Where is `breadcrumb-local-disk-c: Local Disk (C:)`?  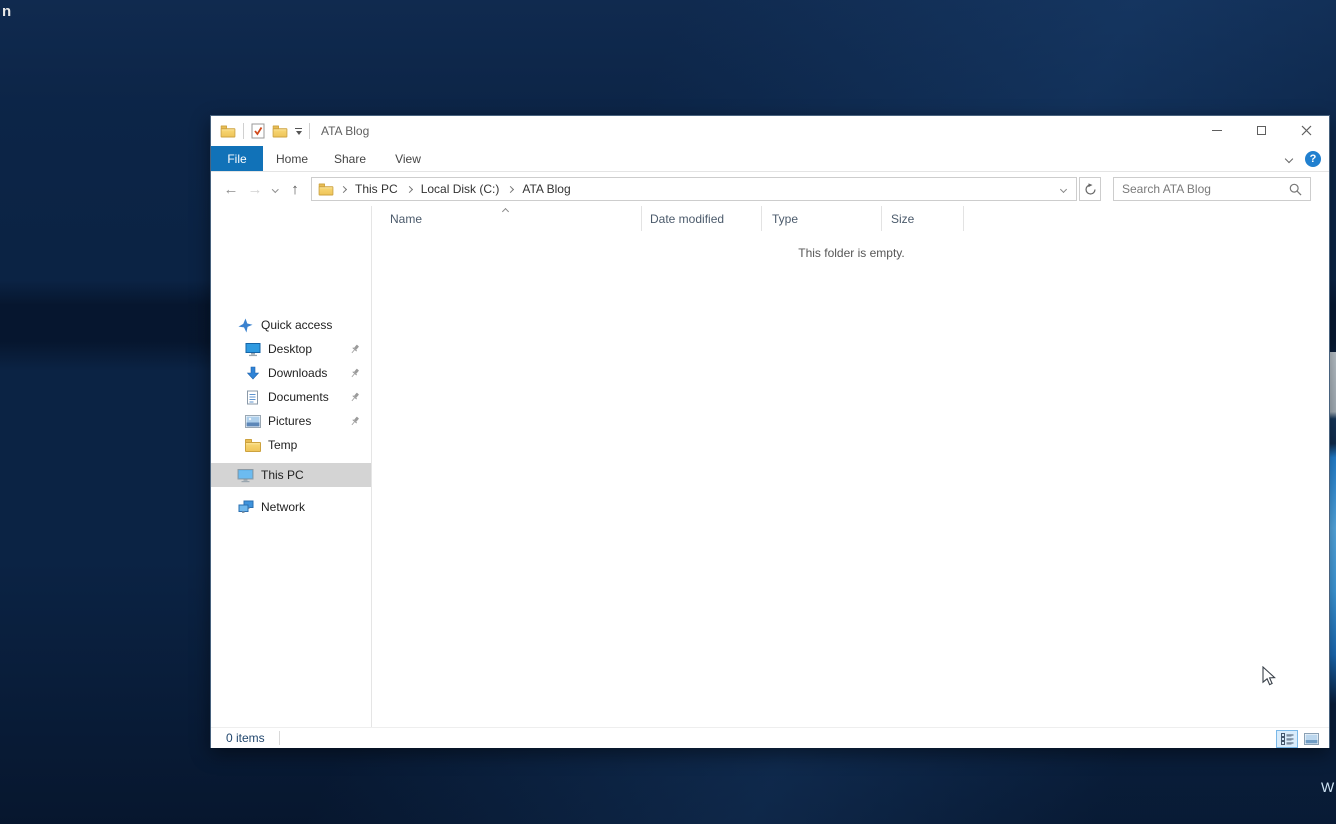
breadcrumb-local-disk-c: Local Disk (C:) is located at coordinates (460, 189).